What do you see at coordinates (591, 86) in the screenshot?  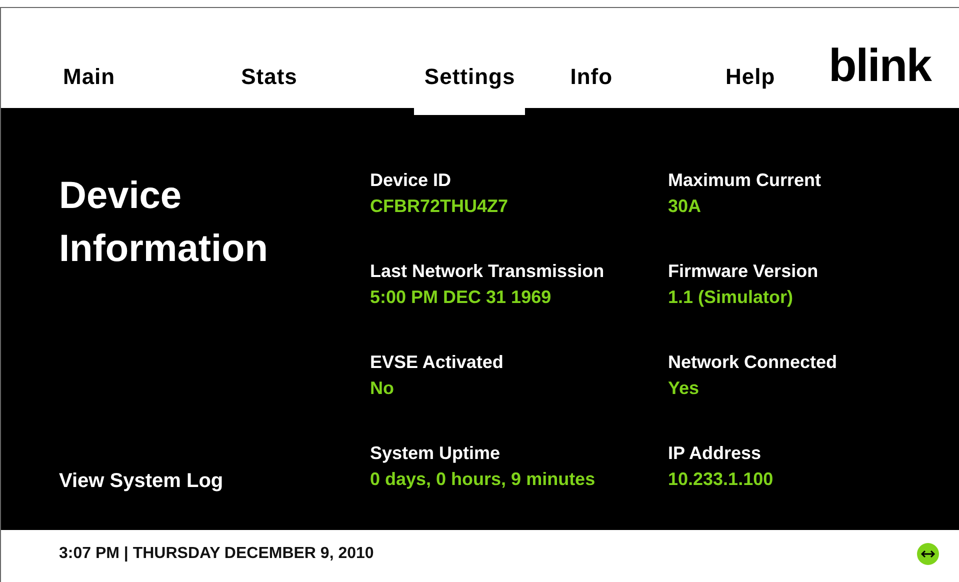 I see `nav-tab: Info` at bounding box center [591, 86].